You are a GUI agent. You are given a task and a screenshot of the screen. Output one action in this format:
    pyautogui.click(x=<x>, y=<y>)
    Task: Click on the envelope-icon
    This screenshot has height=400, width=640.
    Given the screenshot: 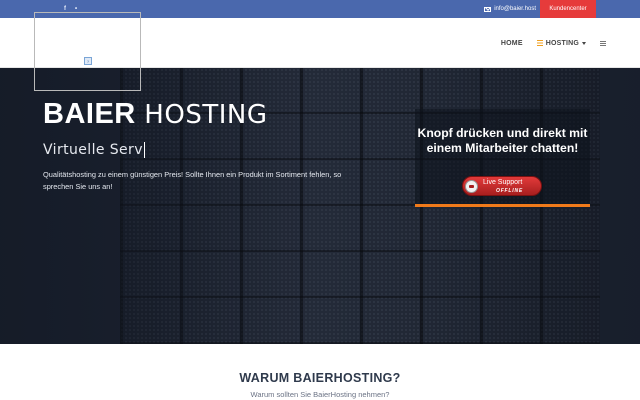 What is the action you would take?
    pyautogui.click(x=488, y=9)
    